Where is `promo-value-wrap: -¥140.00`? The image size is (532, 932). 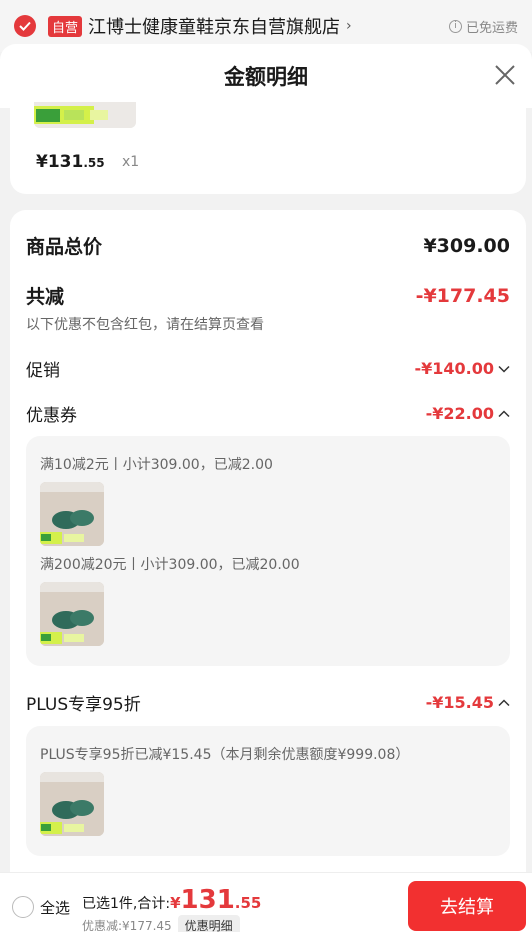 promo-value-wrap: -¥140.00 is located at coordinates (462, 368).